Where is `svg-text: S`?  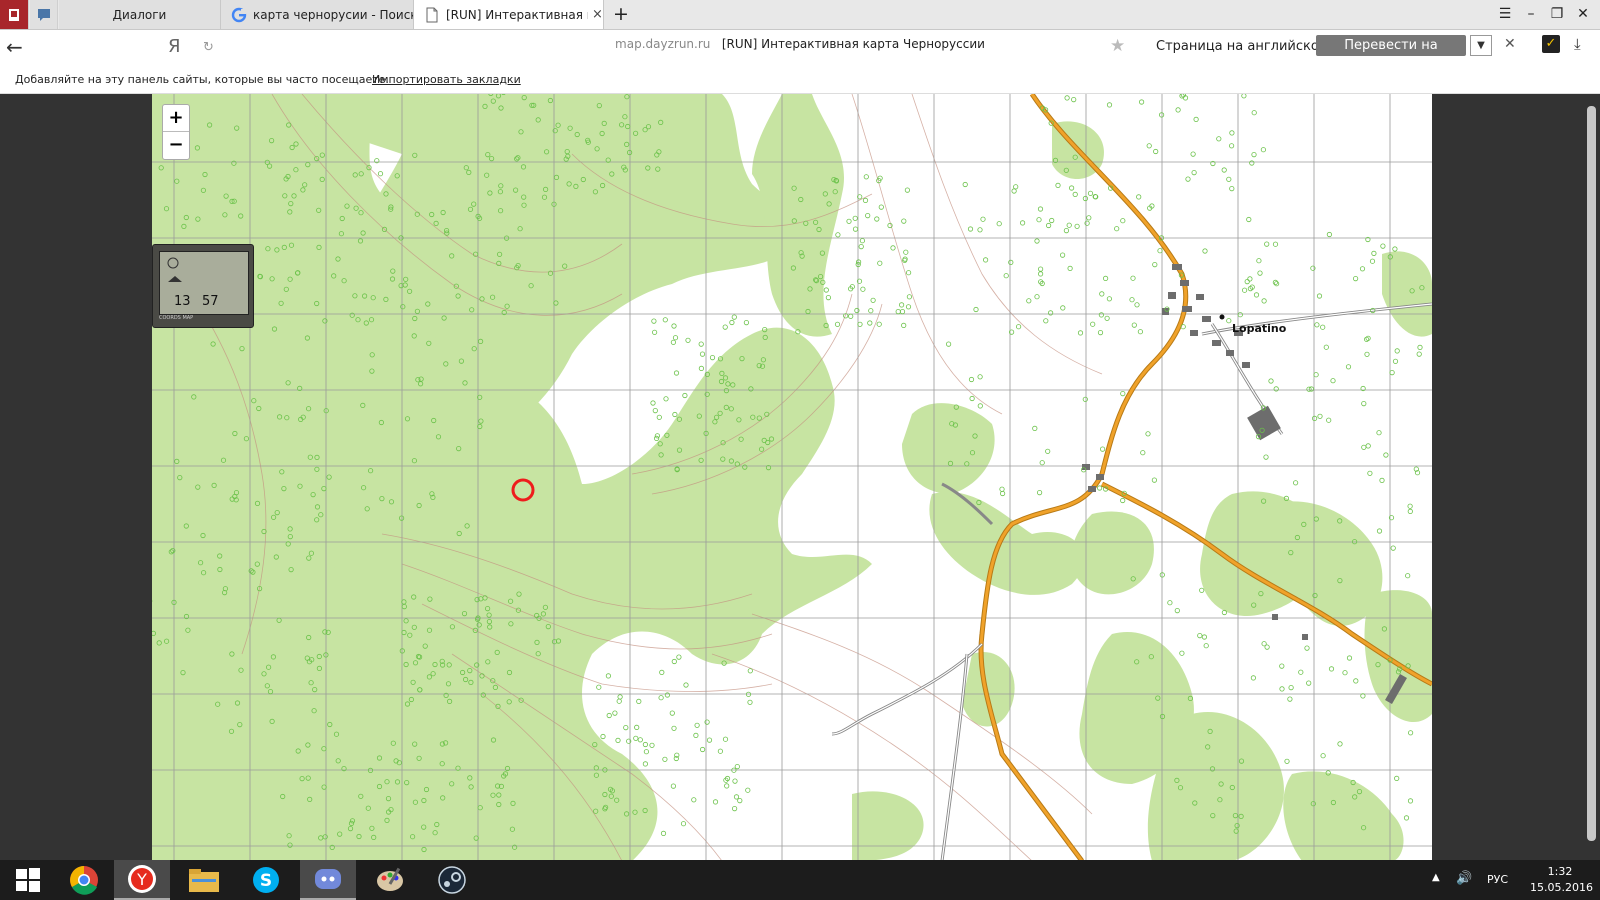 svg-text: S is located at coordinates (266, 881).